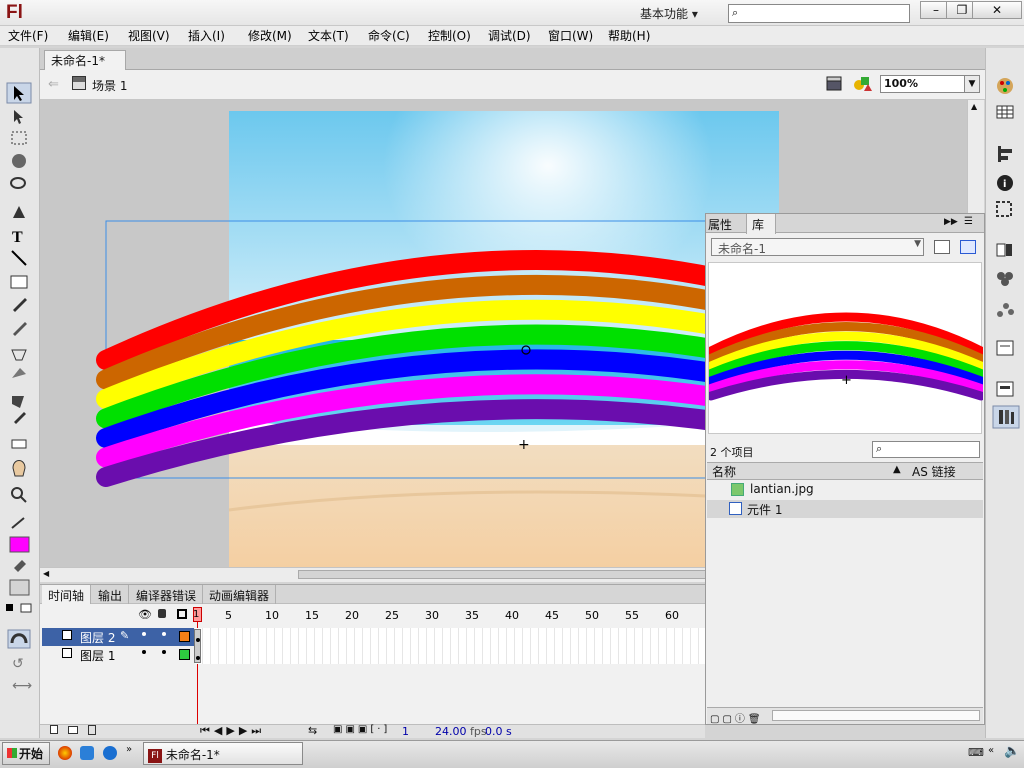 This screenshot has height=768, width=1024. I want to click on outline-icon, so click(182, 614).